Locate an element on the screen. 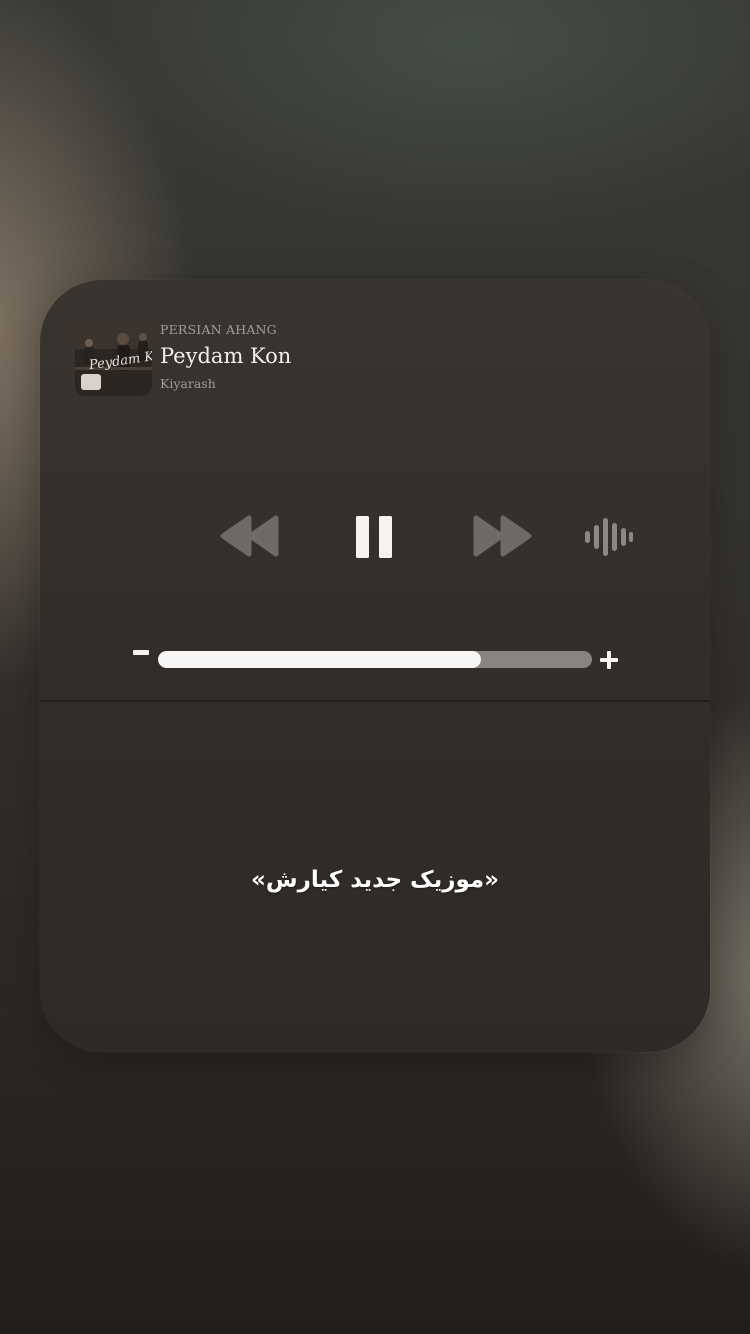  pause-icon is located at coordinates (374, 537).